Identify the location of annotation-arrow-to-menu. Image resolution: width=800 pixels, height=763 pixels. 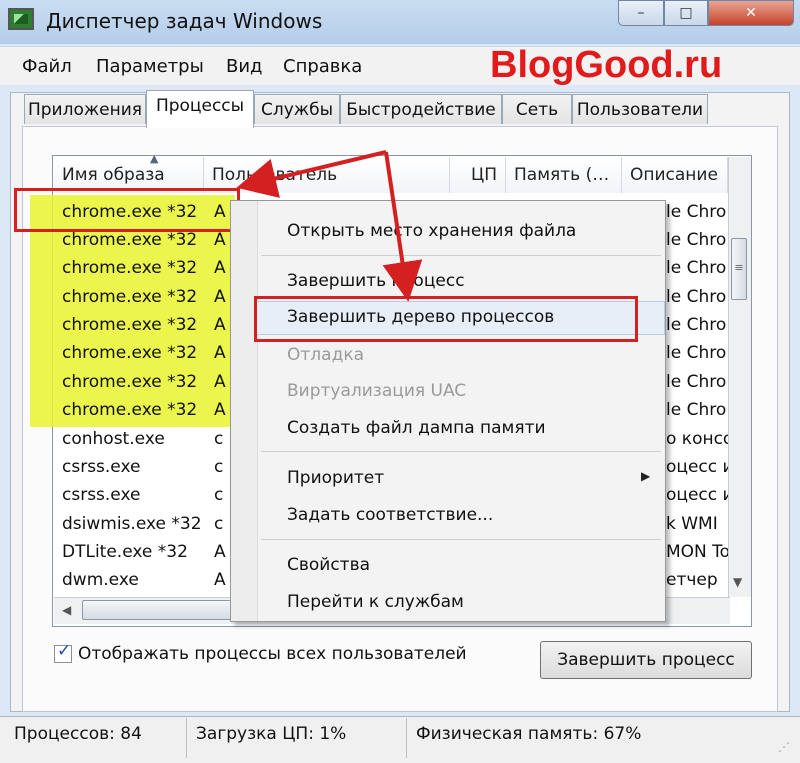
(402, 226).